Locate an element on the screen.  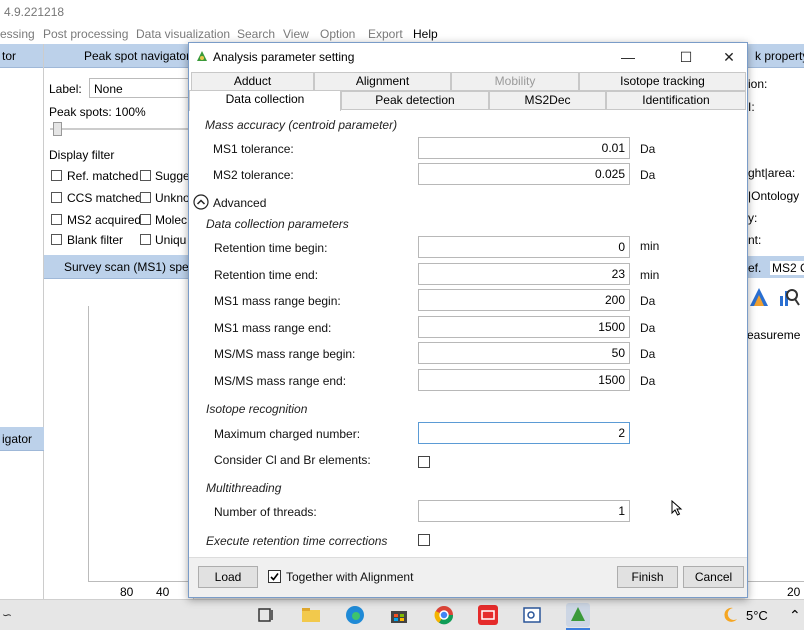
windows-taskbar: ∽ 5°C ⌃ is located at coordinates (402, 614).